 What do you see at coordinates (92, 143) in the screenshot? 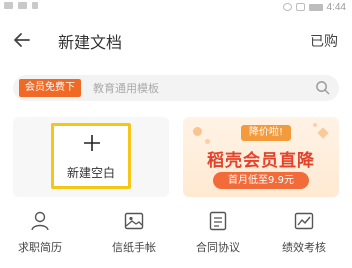
I see `plus-icon` at bounding box center [92, 143].